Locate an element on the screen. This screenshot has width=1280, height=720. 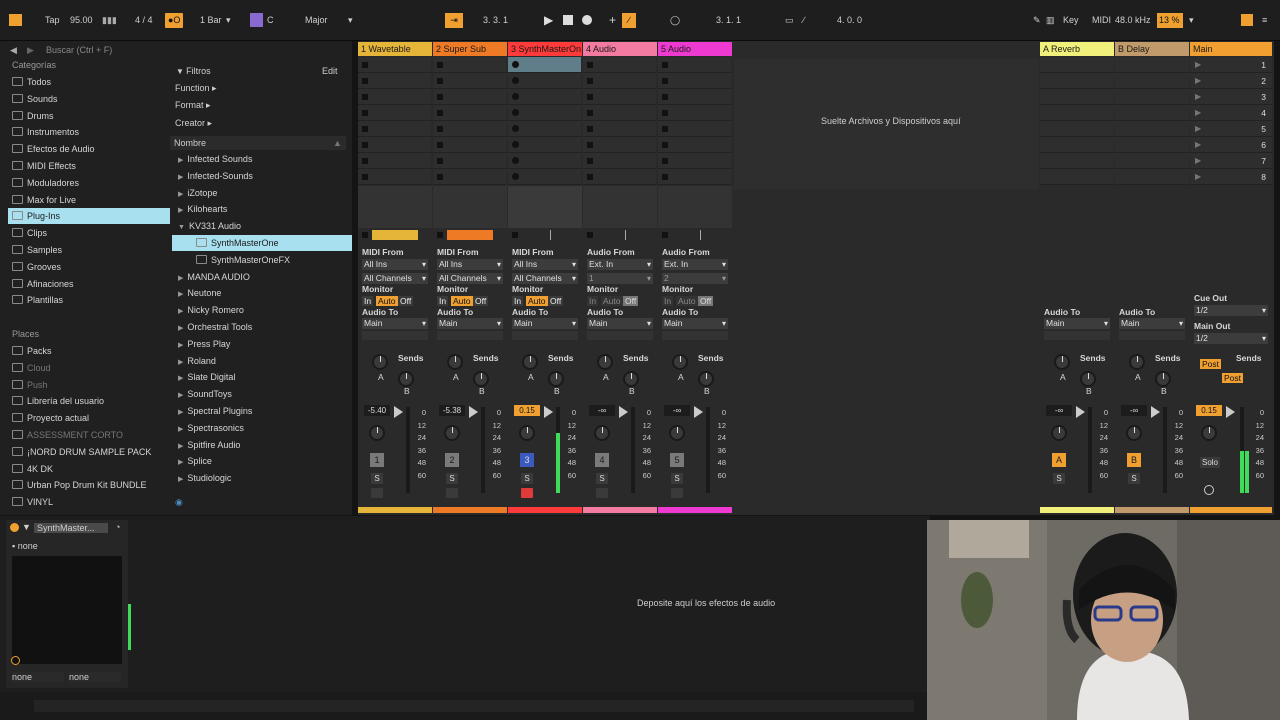
category-item: Grooves is located at coordinates (88, 267).